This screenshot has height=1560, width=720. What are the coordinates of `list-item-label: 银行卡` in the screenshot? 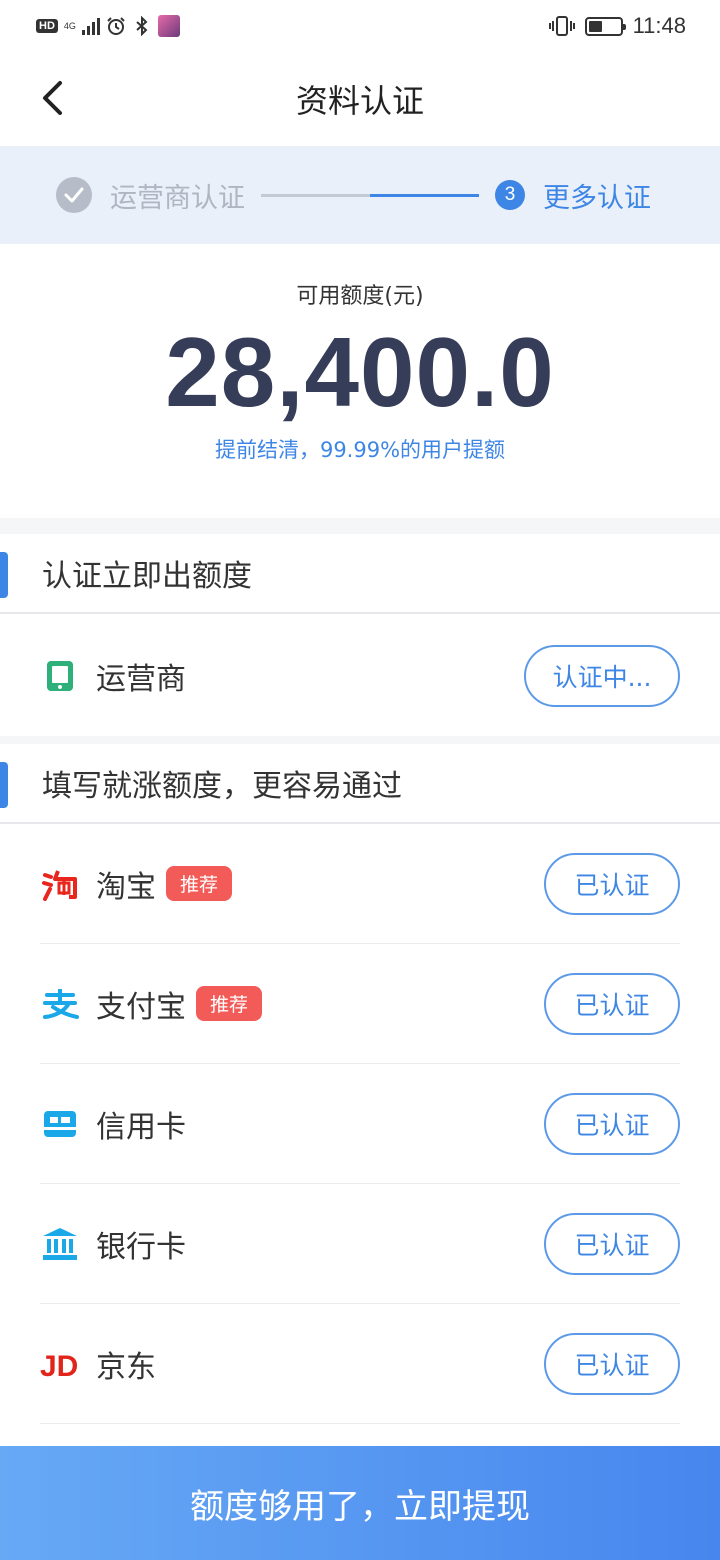 It's located at (141, 1247).